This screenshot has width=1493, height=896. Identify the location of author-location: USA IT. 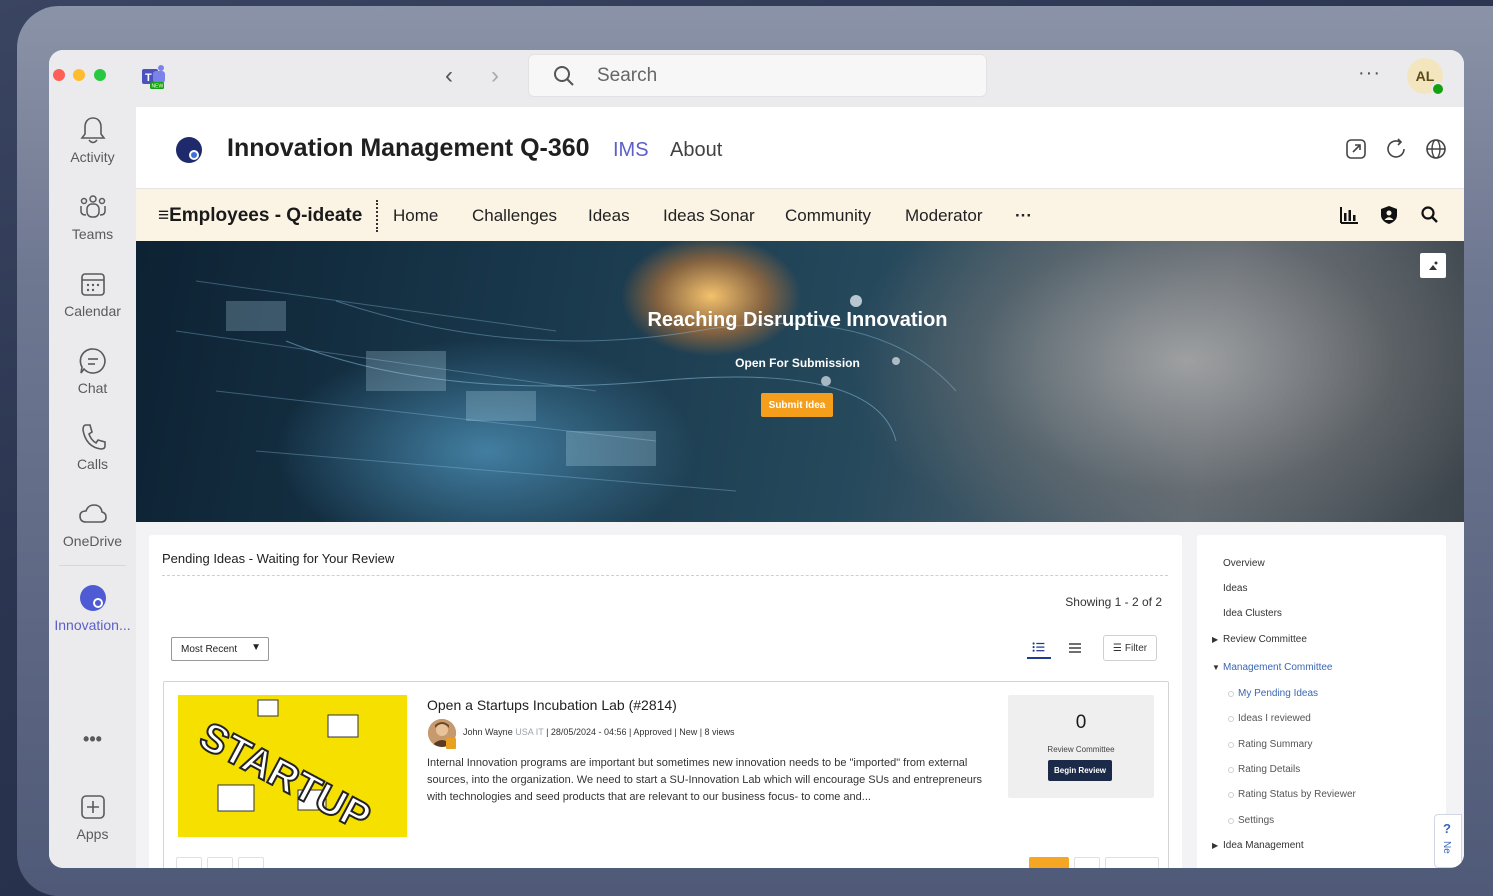
(529, 732).